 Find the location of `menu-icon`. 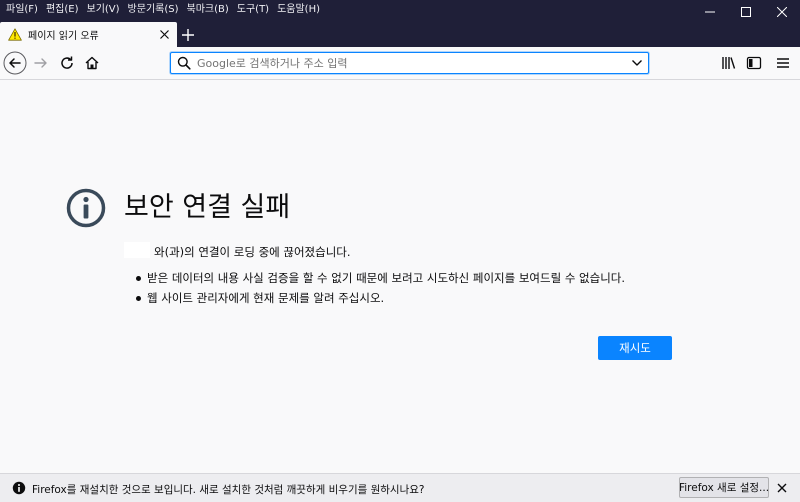

menu-icon is located at coordinates (783, 63).